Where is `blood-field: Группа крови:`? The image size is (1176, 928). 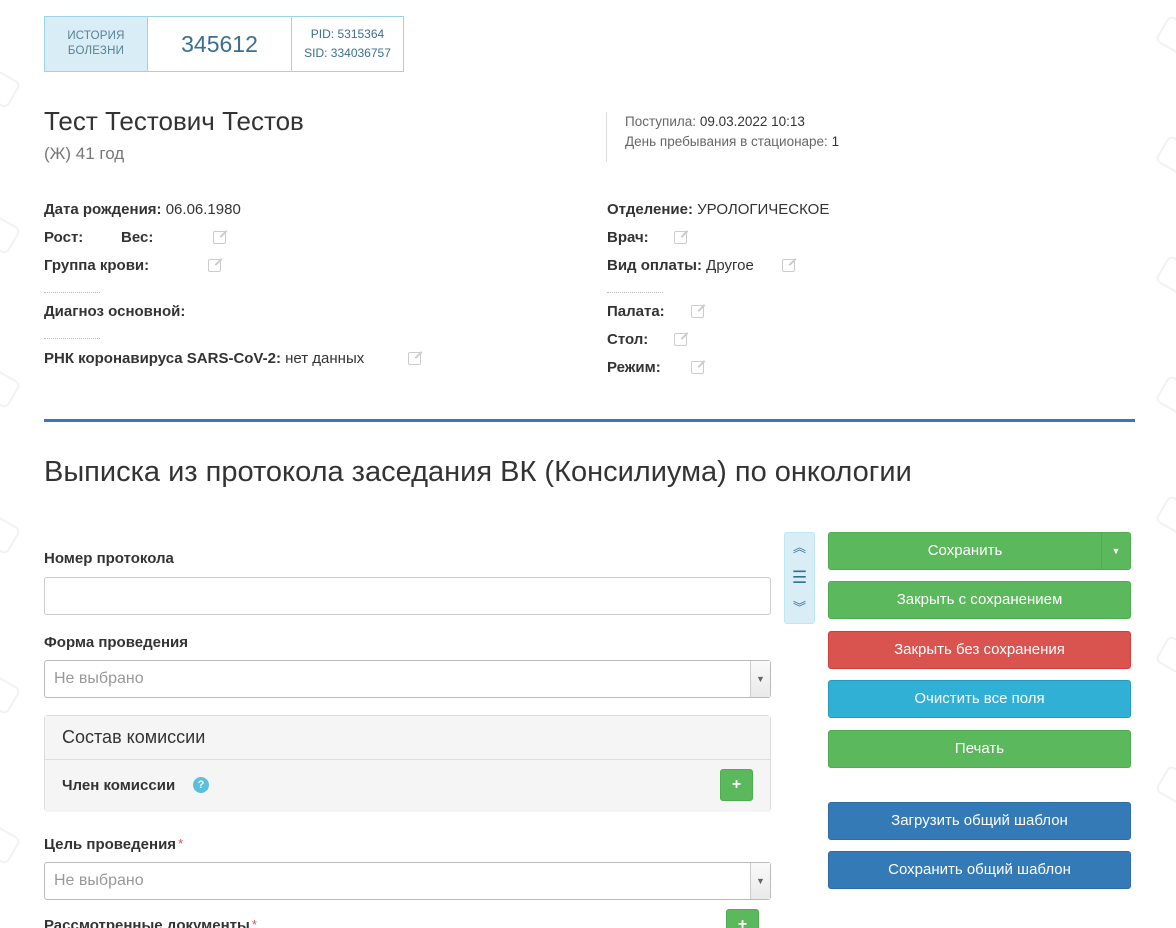 blood-field: Группа крови: is located at coordinates (96, 265).